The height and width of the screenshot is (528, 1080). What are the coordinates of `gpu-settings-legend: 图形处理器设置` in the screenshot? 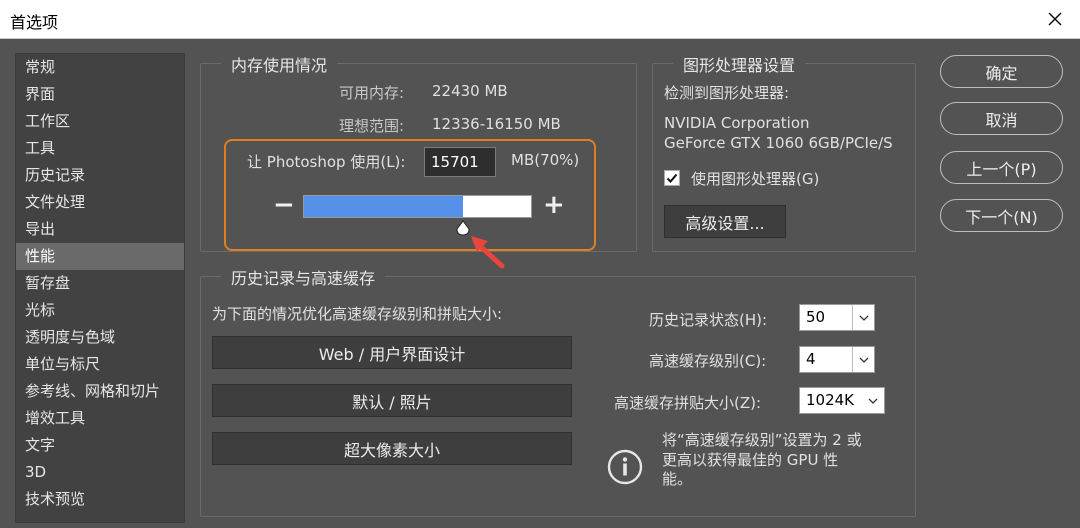 It's located at (739, 64).